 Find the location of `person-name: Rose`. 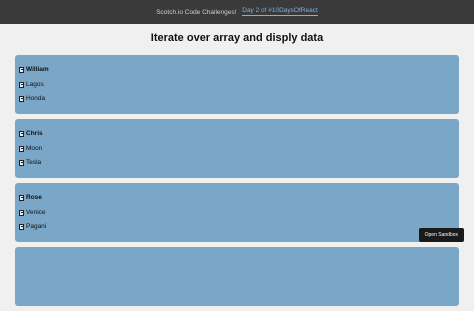

person-name: Rose is located at coordinates (34, 197).